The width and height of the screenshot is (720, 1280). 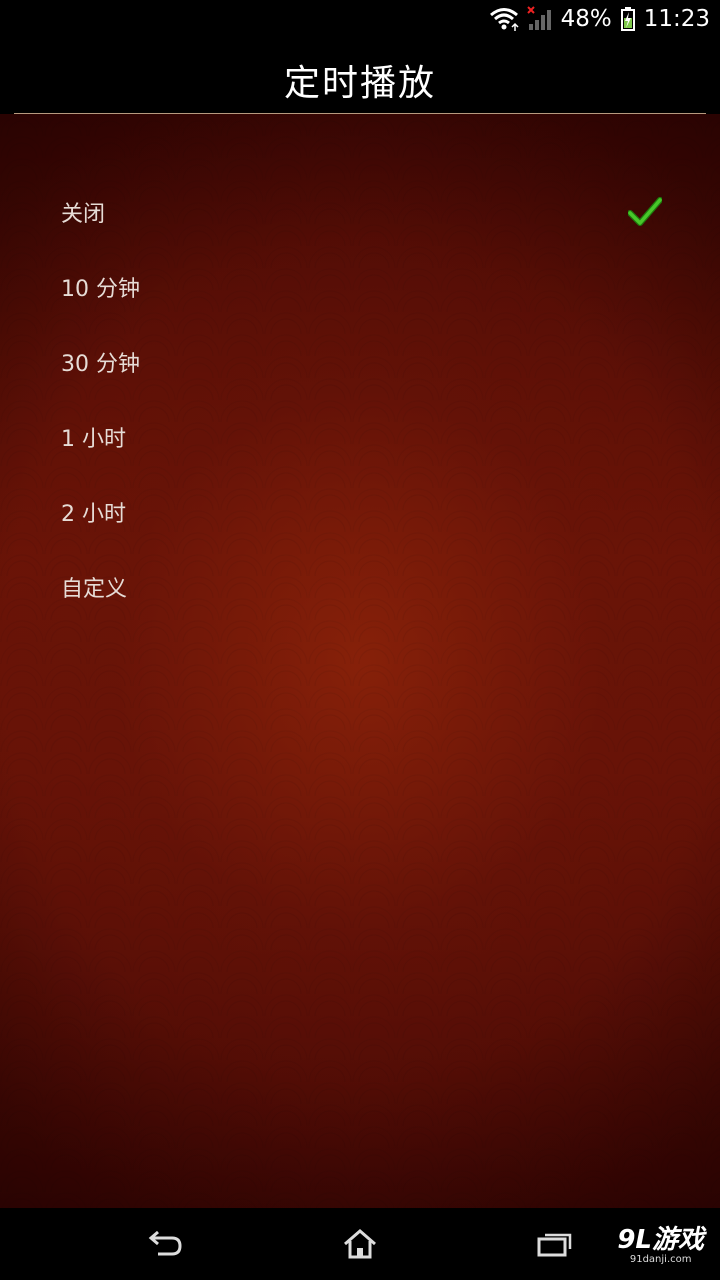 I want to click on home-button, so click(x=360, y=1244).